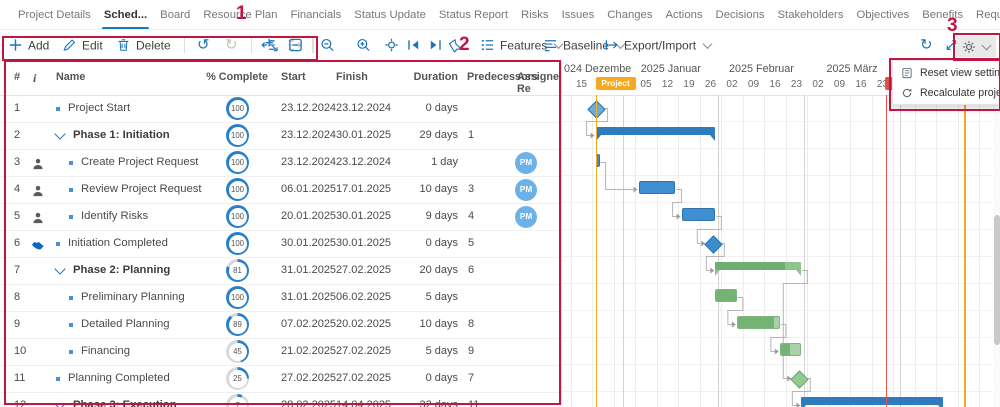  Describe the element at coordinates (428, 77) in the screenshot. I see `col-duration: Duration` at that location.